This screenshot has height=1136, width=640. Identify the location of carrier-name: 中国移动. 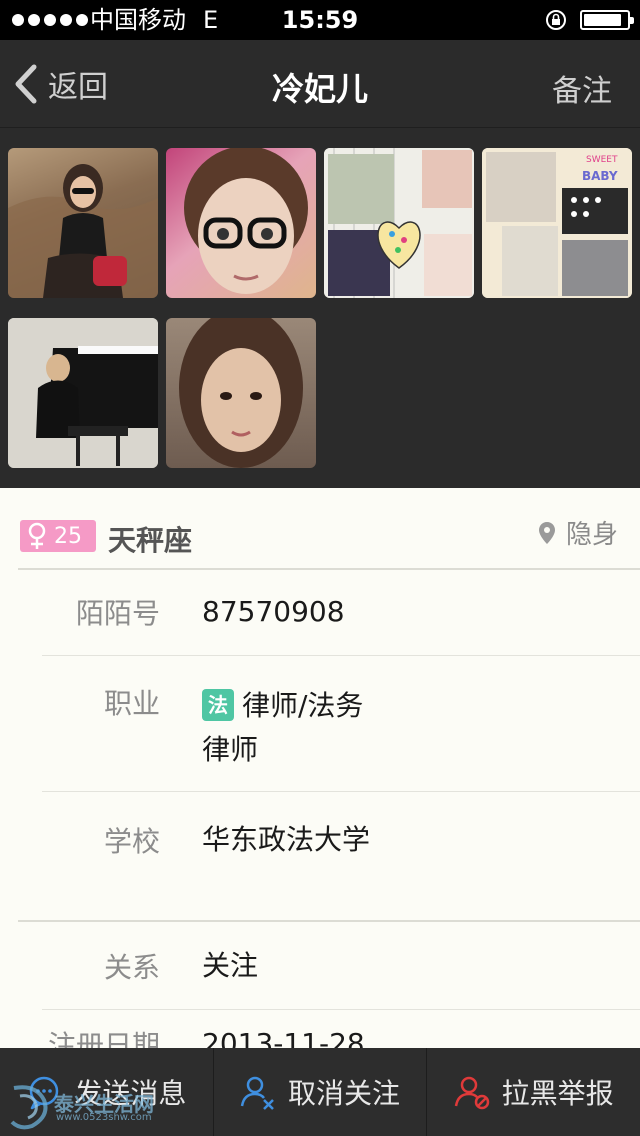
(138, 20).